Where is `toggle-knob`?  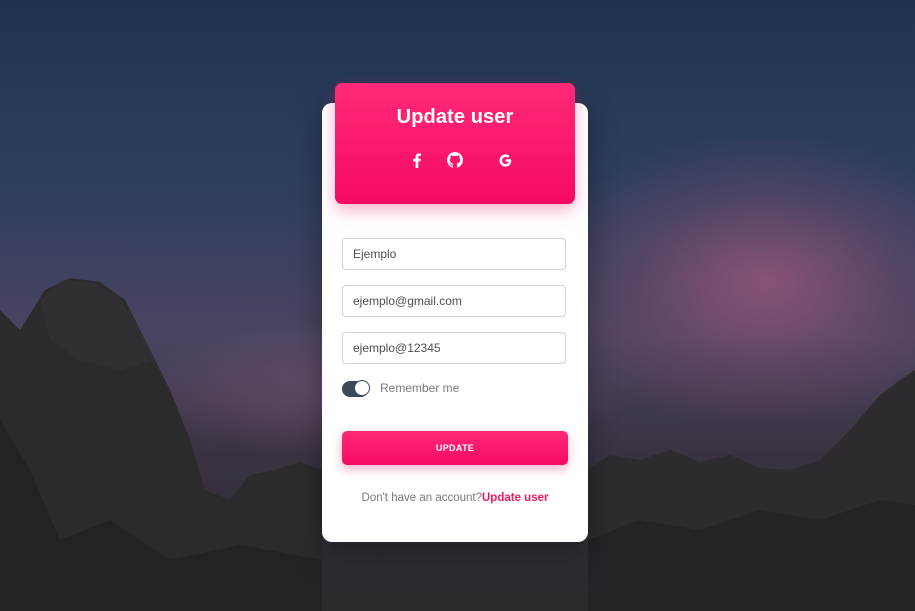 toggle-knob is located at coordinates (362, 388).